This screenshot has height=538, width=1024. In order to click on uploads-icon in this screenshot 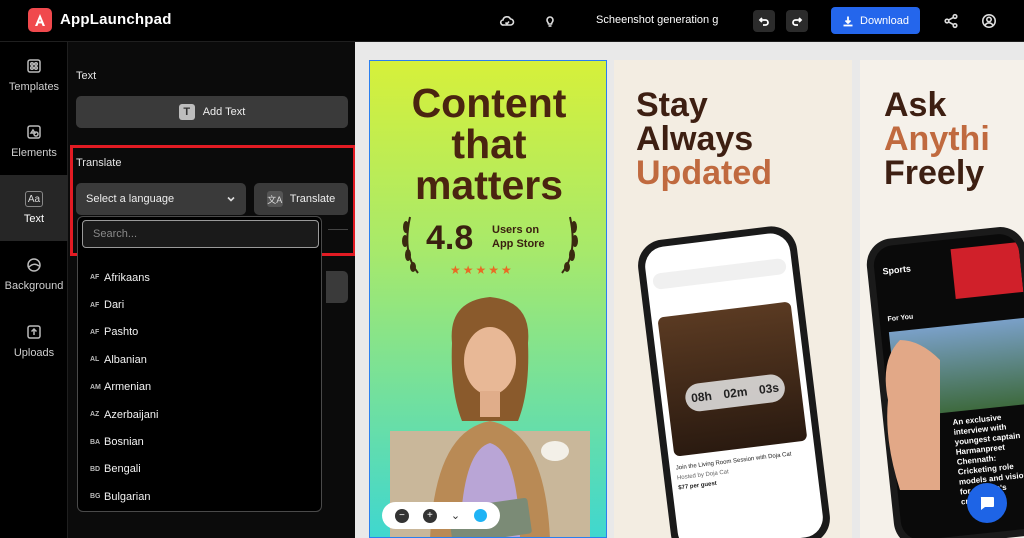, I will do `click(34, 332)`.